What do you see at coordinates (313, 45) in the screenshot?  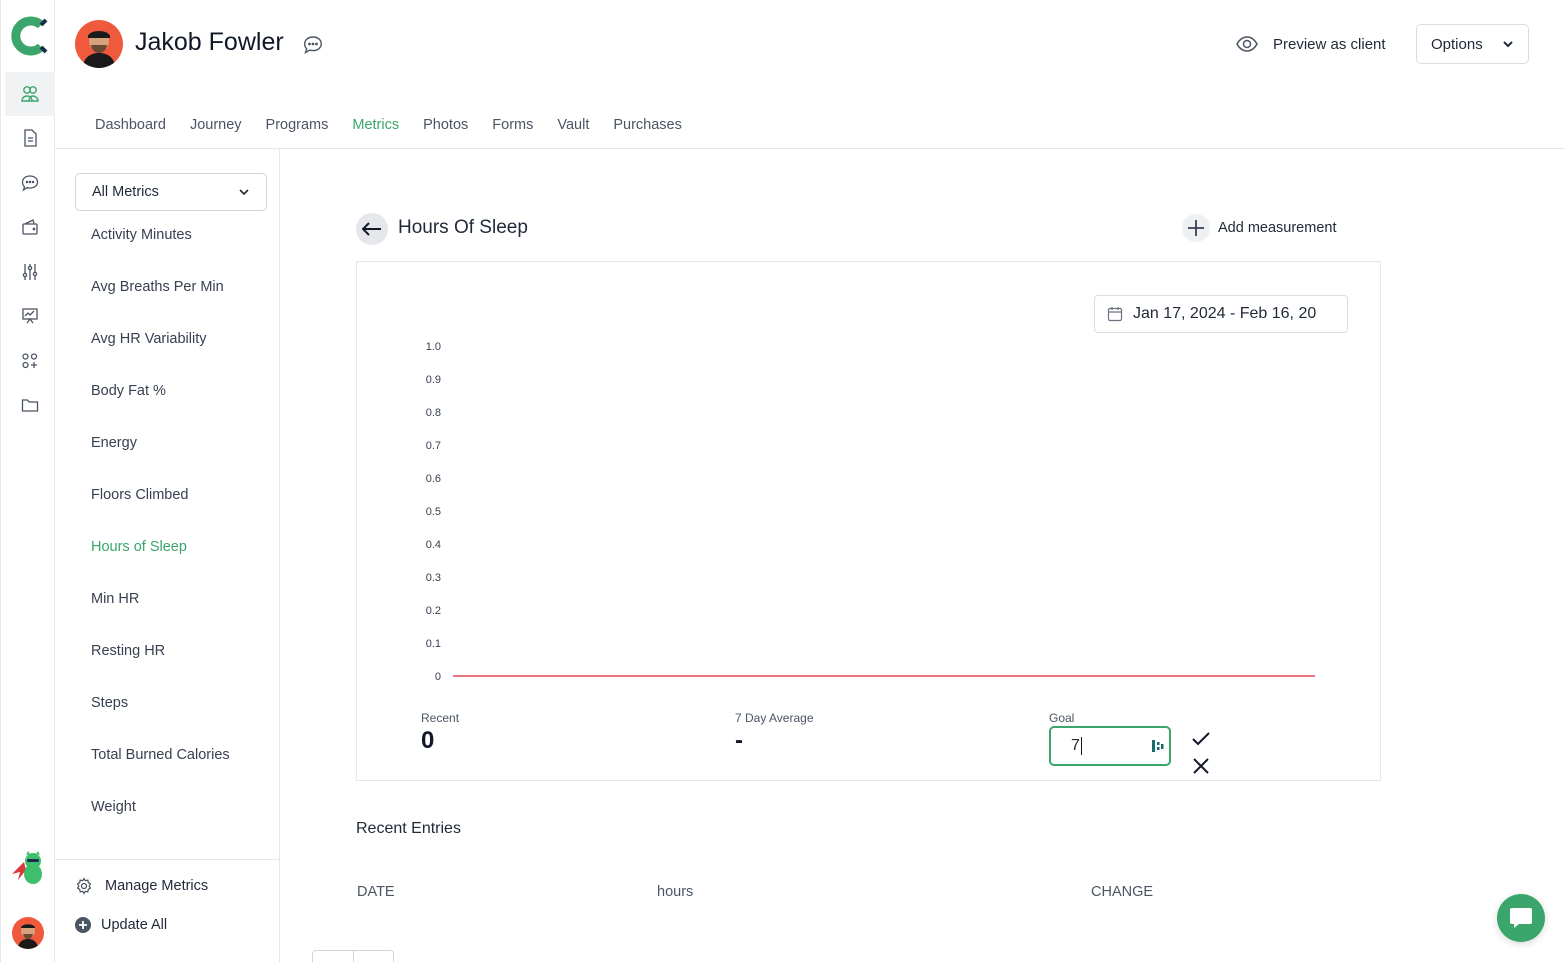 I see `message-client-icon` at bounding box center [313, 45].